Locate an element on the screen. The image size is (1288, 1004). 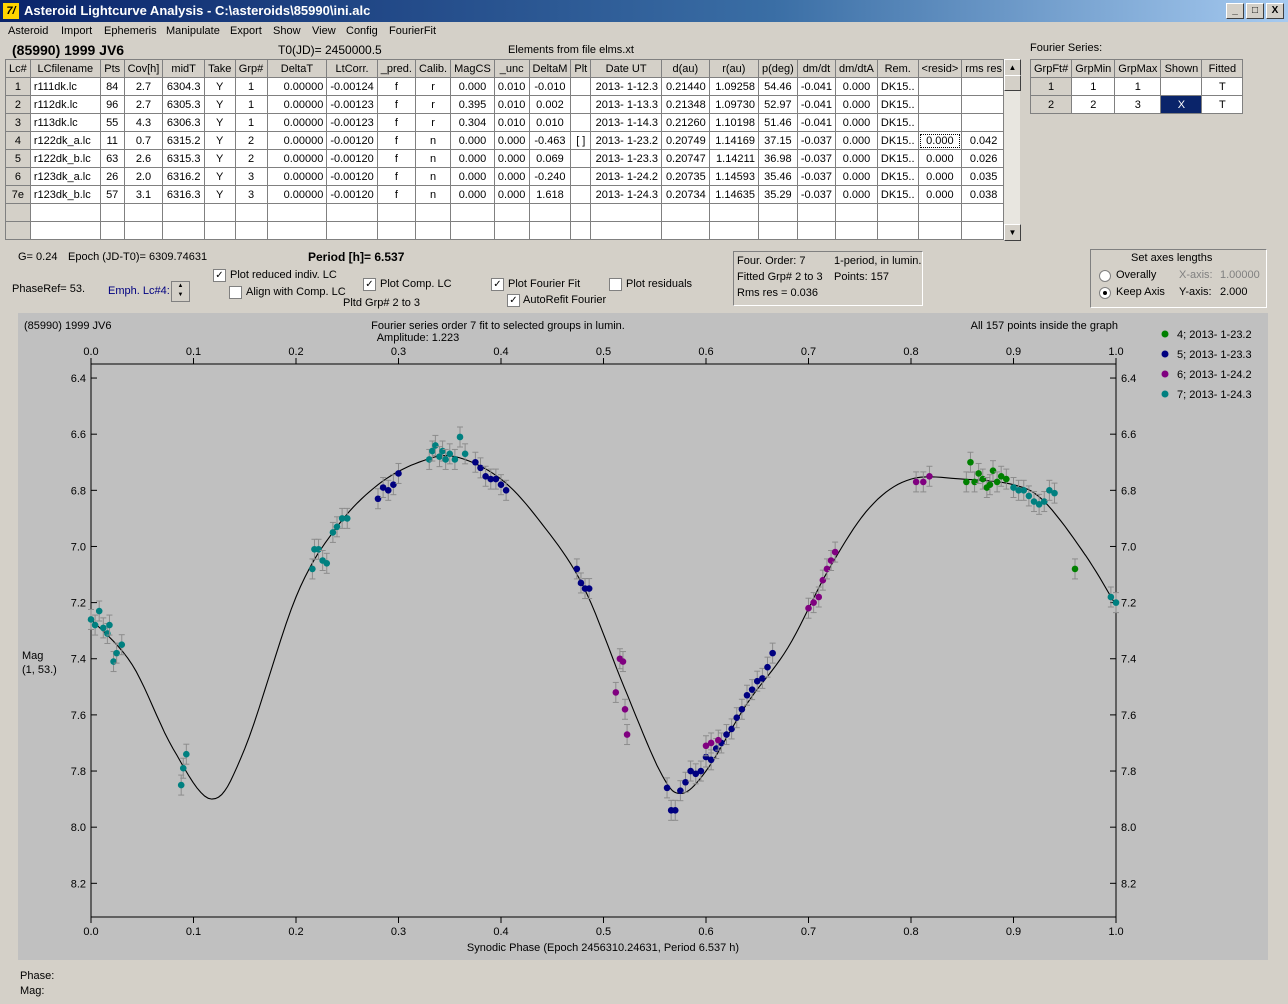
table-cell: 2.7 is located at coordinates (143, 104).